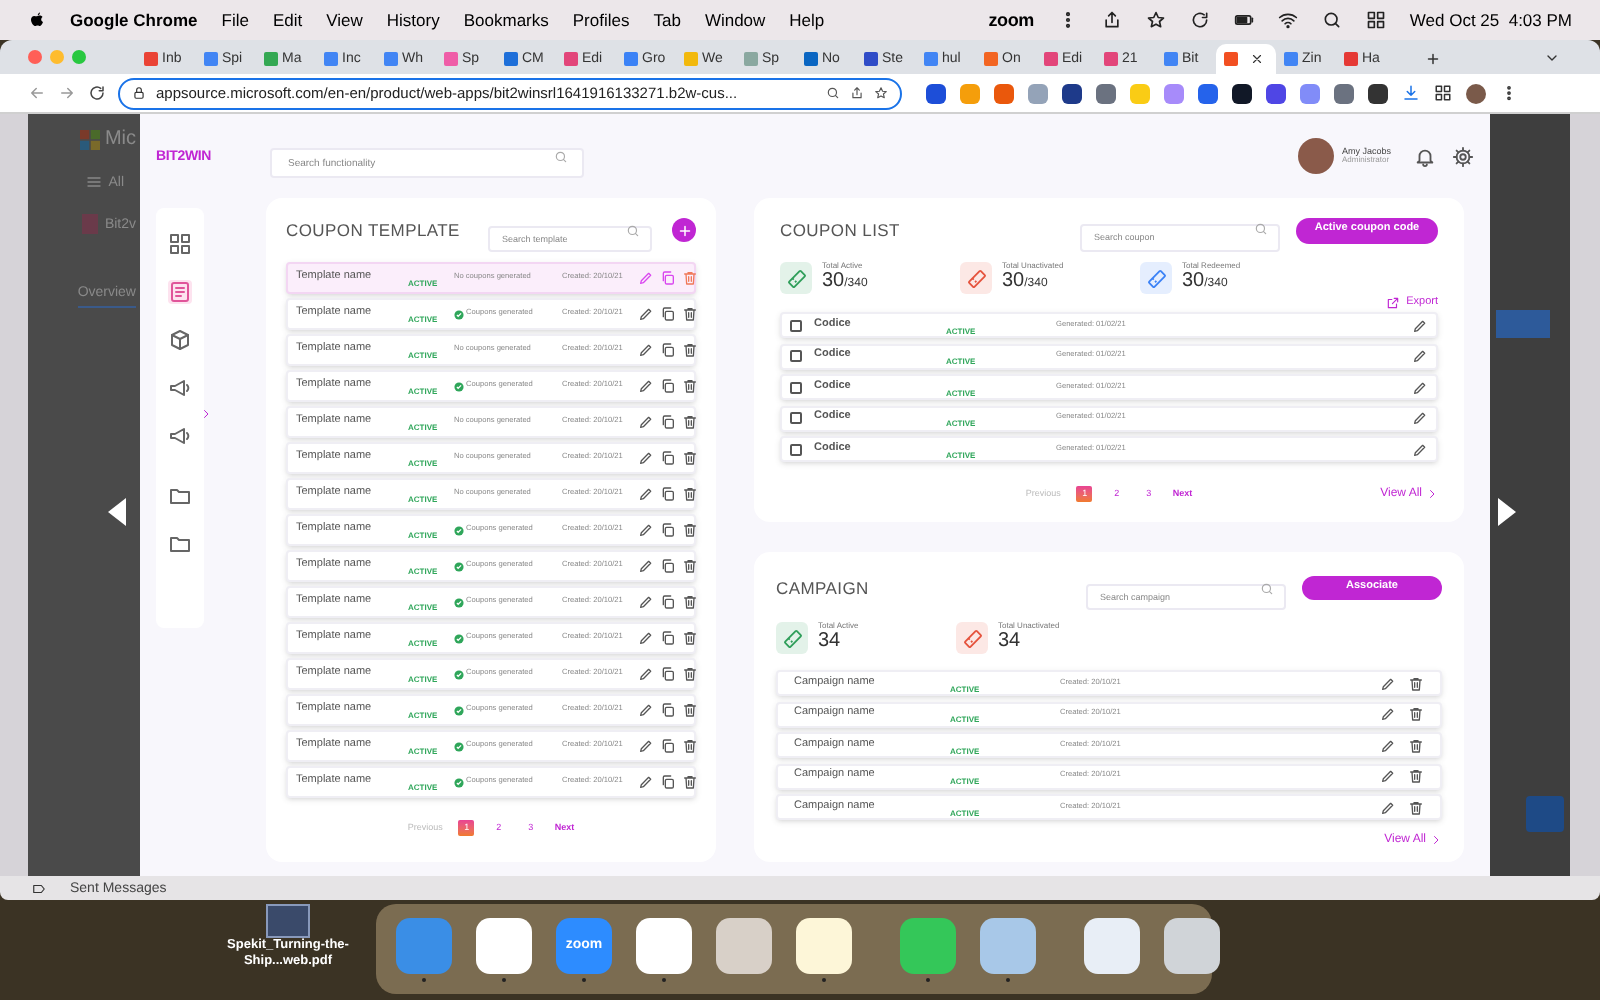  Describe the element at coordinates (206, 414) in the screenshot. I see `expand-icon` at that location.